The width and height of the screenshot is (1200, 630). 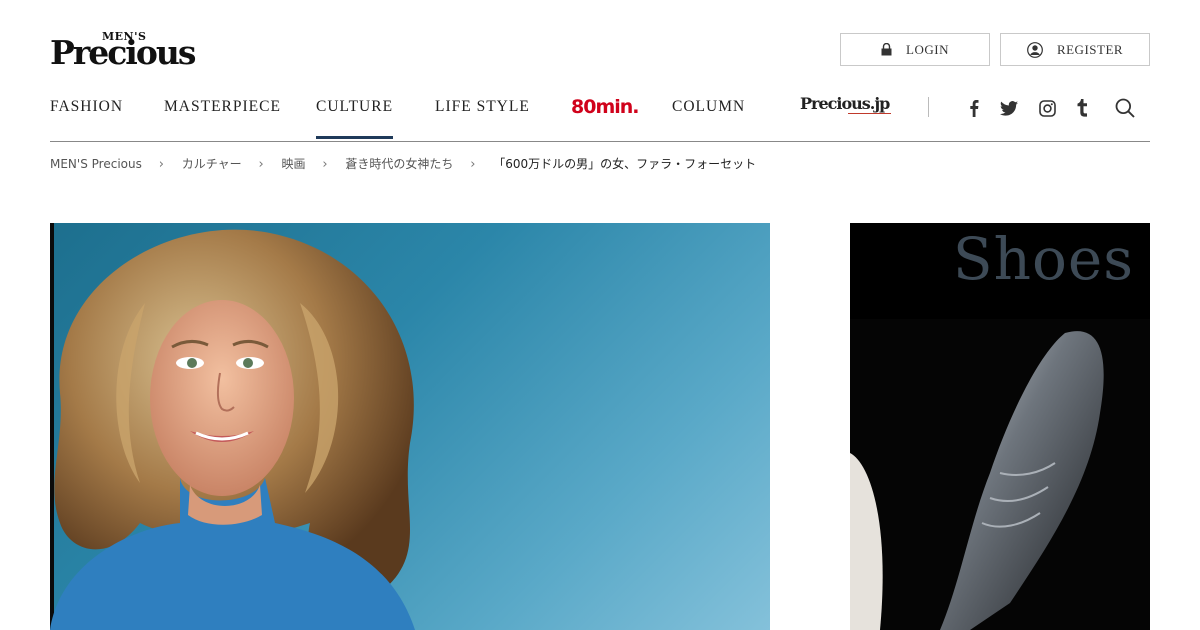 I want to click on nav-item-precious-jp: Precious.jp, so click(x=846, y=104).